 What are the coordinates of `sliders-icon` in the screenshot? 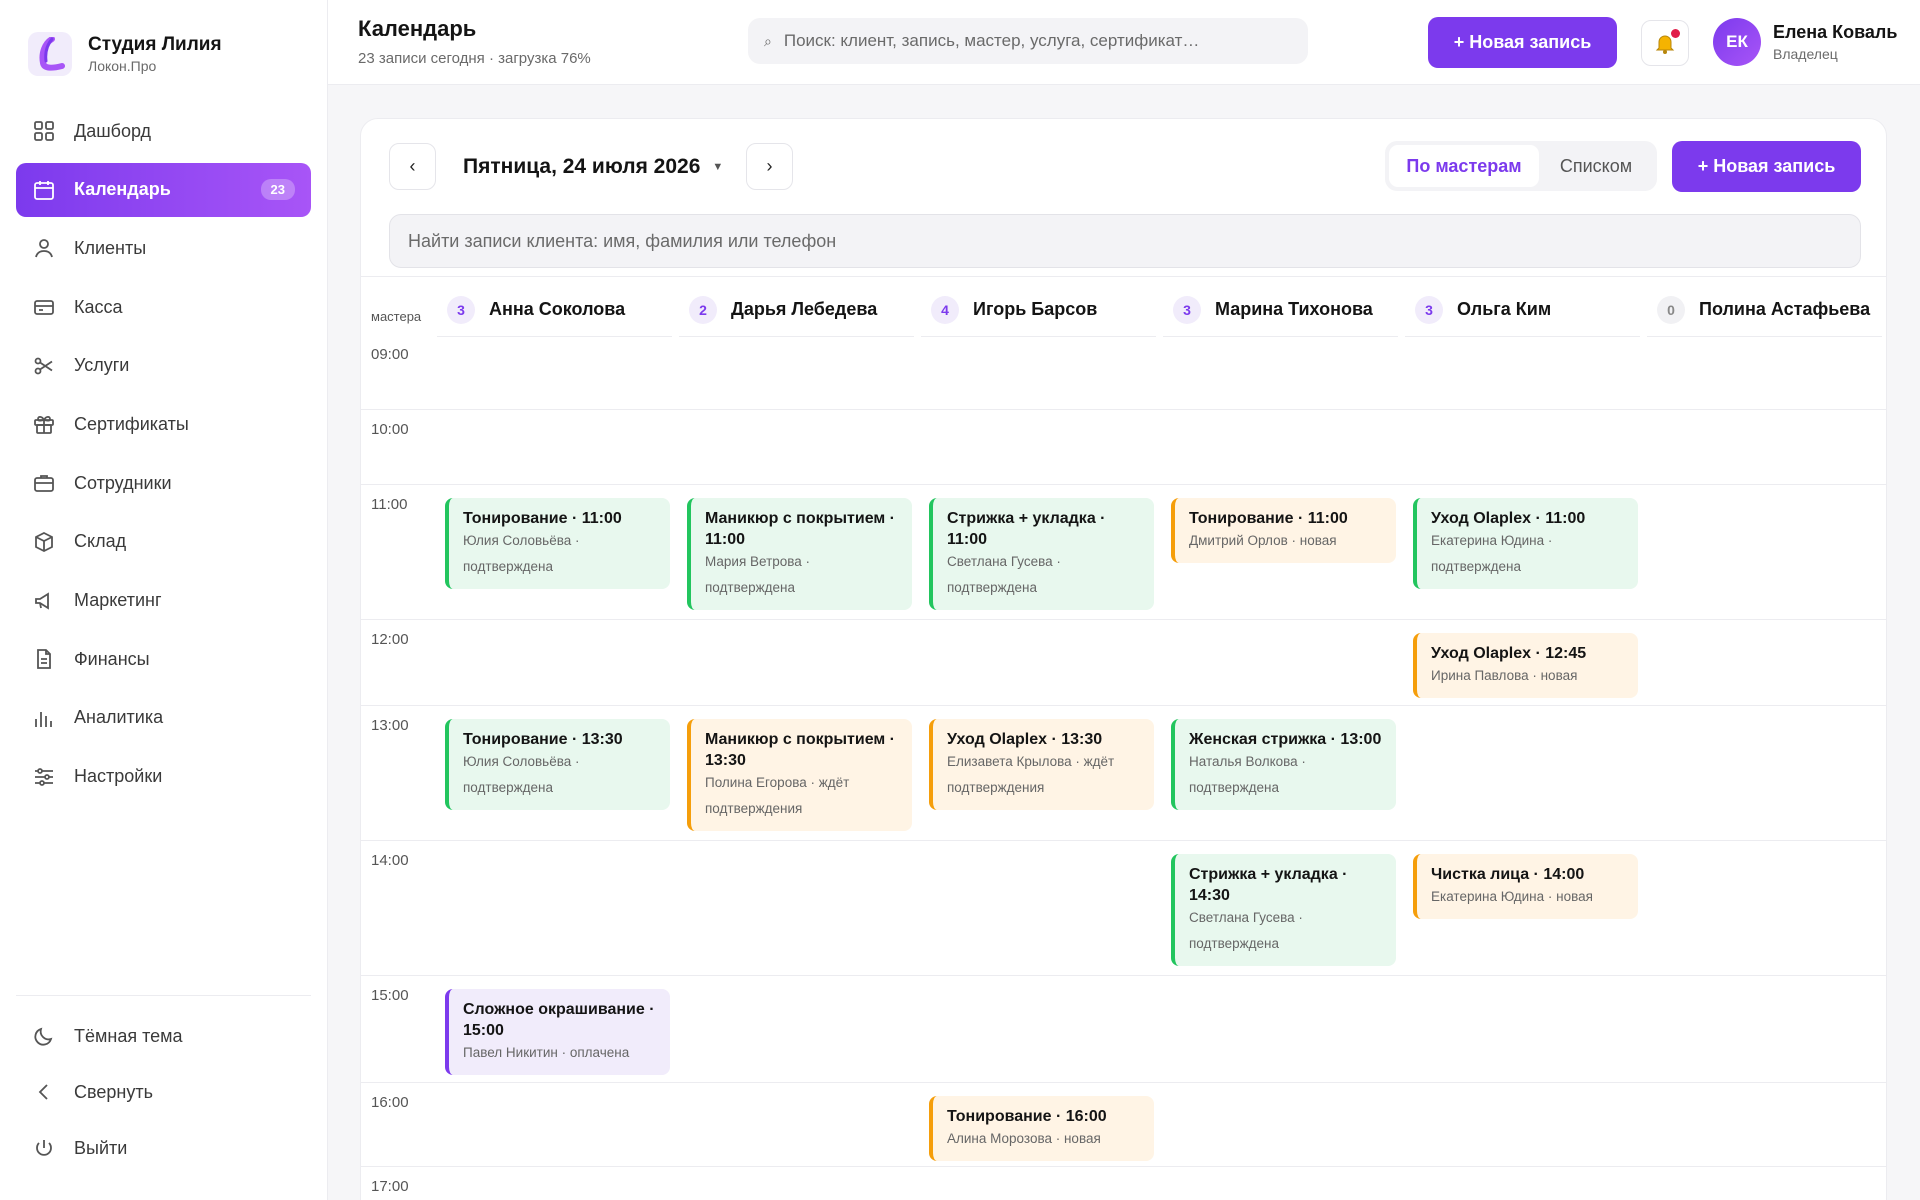 It's located at (44, 777).